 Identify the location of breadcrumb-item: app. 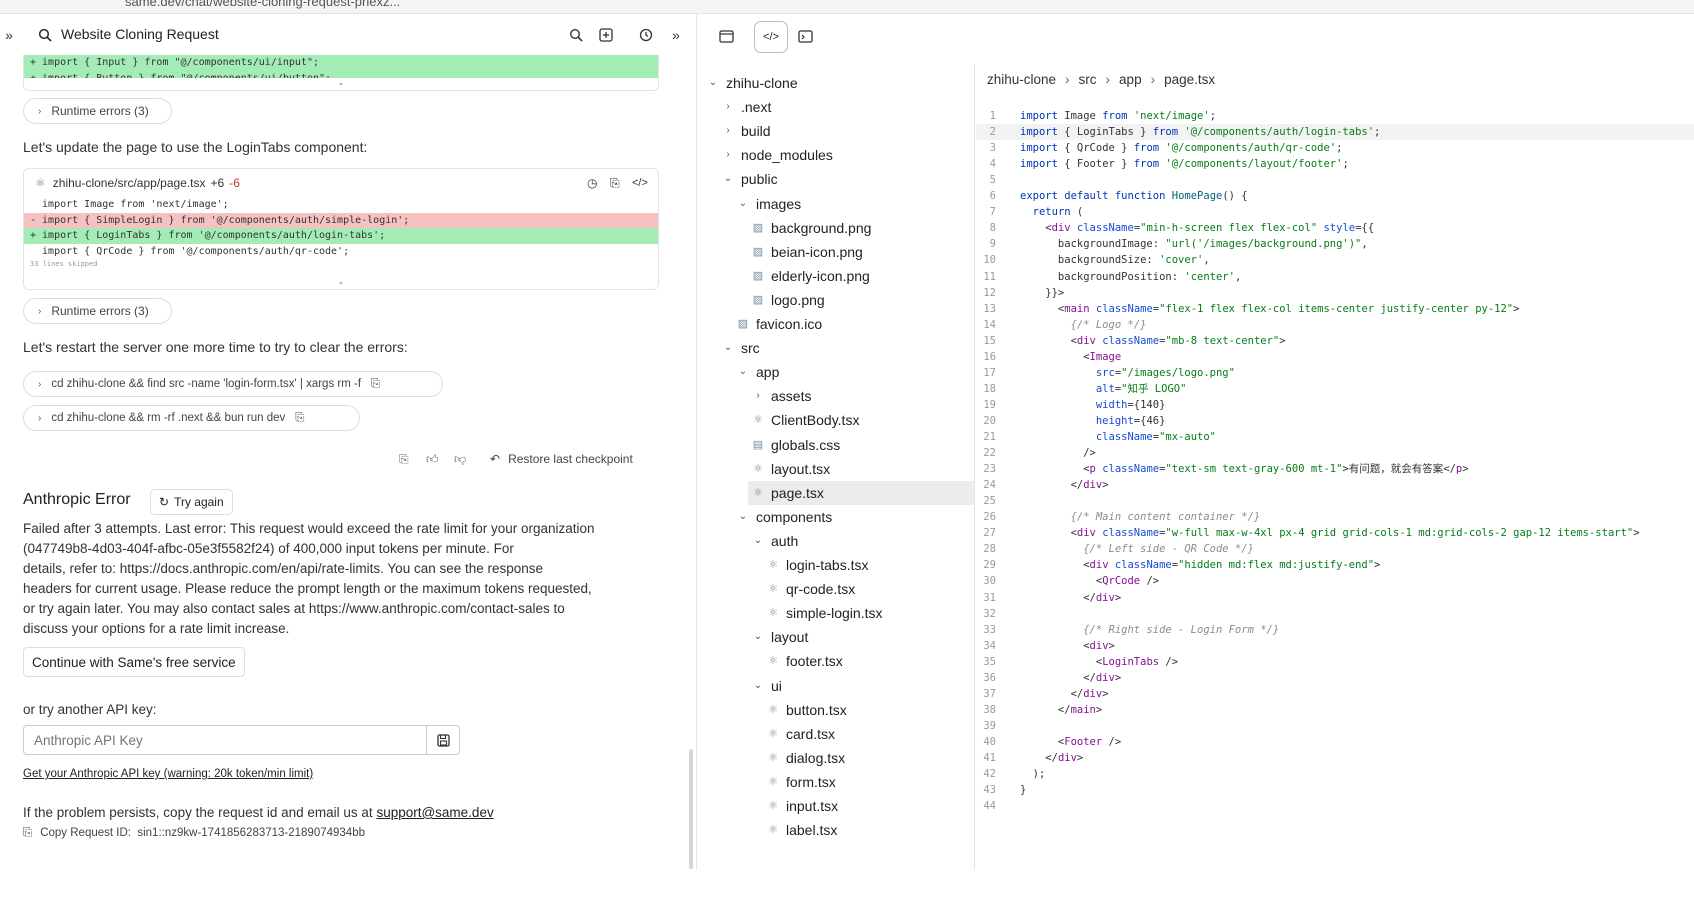
(1130, 79).